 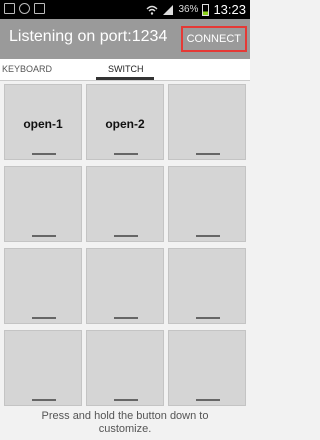 What do you see at coordinates (206, 9) in the screenshot?
I see `battery-icon` at bounding box center [206, 9].